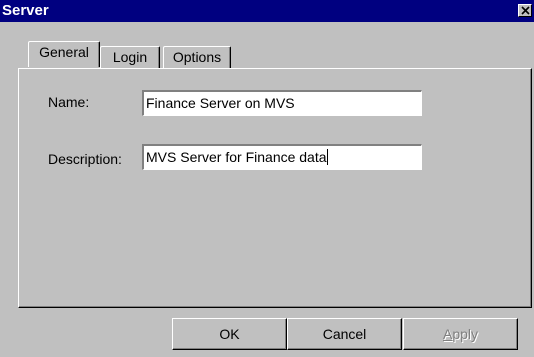 This screenshot has width=534, height=357. Describe the element at coordinates (447, 334) in the screenshot. I see `apply-access-key: A` at that location.